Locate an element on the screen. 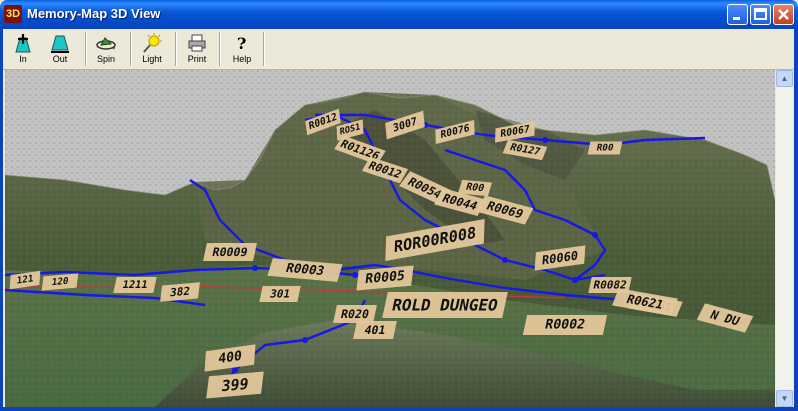 Image resolution: width=798 pixels, height=411 pixels. window-frame-left is located at coordinates (1, 220).